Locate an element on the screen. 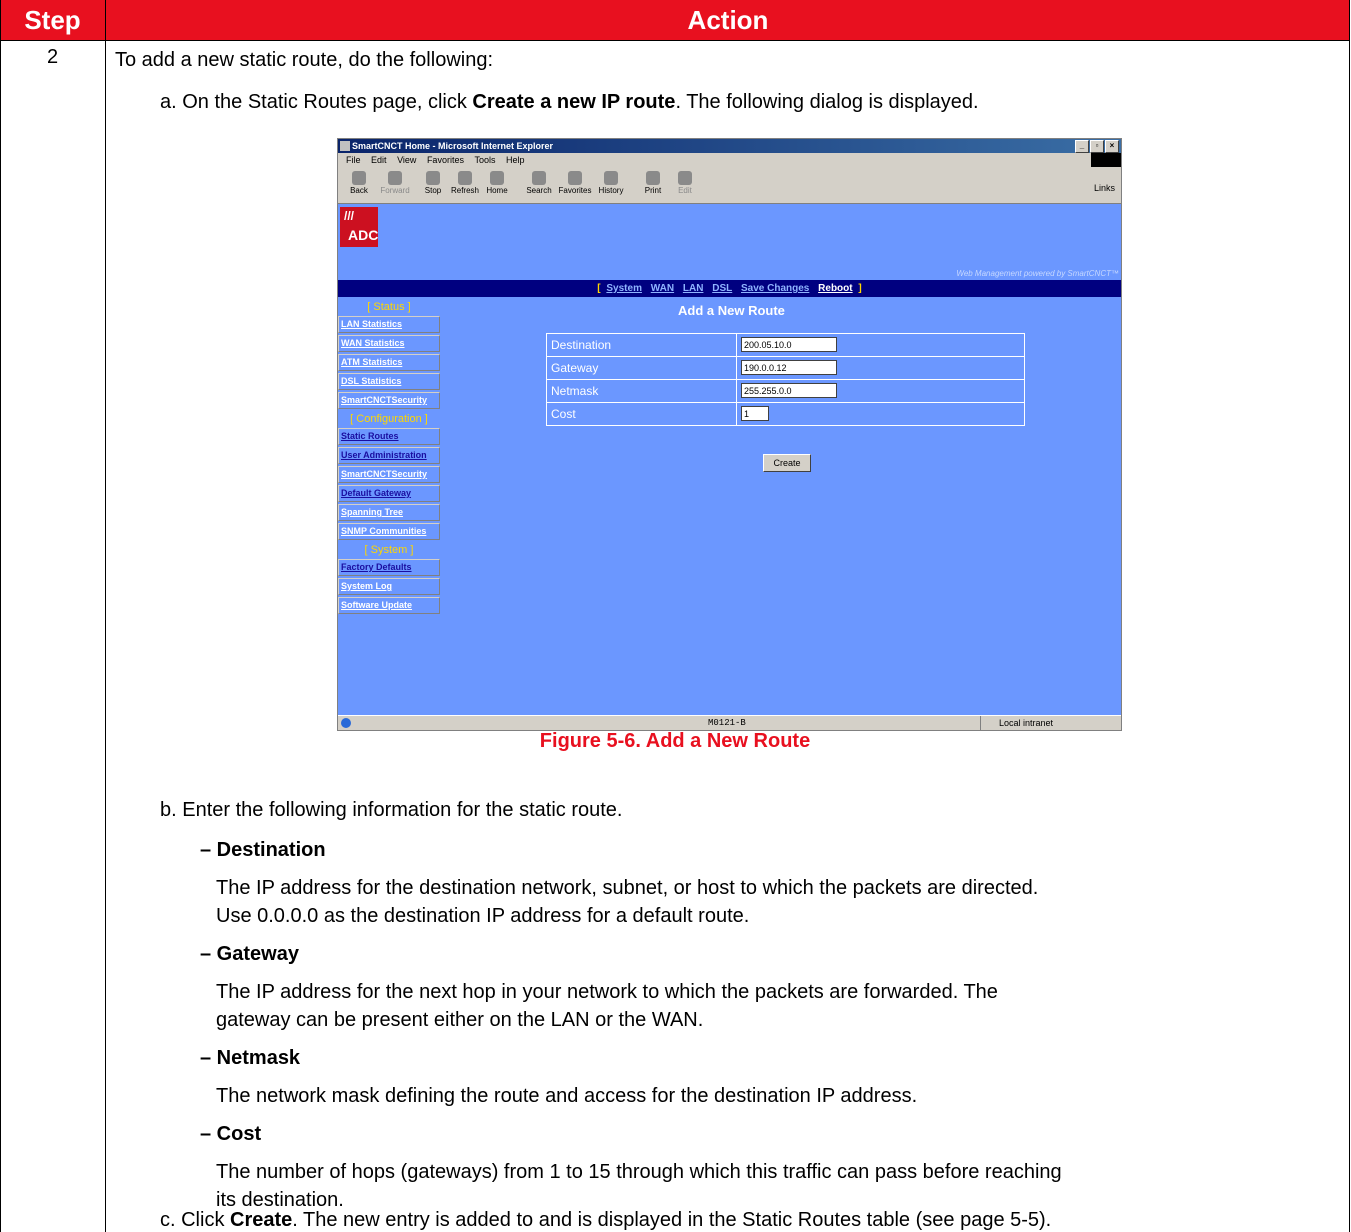  menu-favorites: Favorites is located at coordinates (445, 160).